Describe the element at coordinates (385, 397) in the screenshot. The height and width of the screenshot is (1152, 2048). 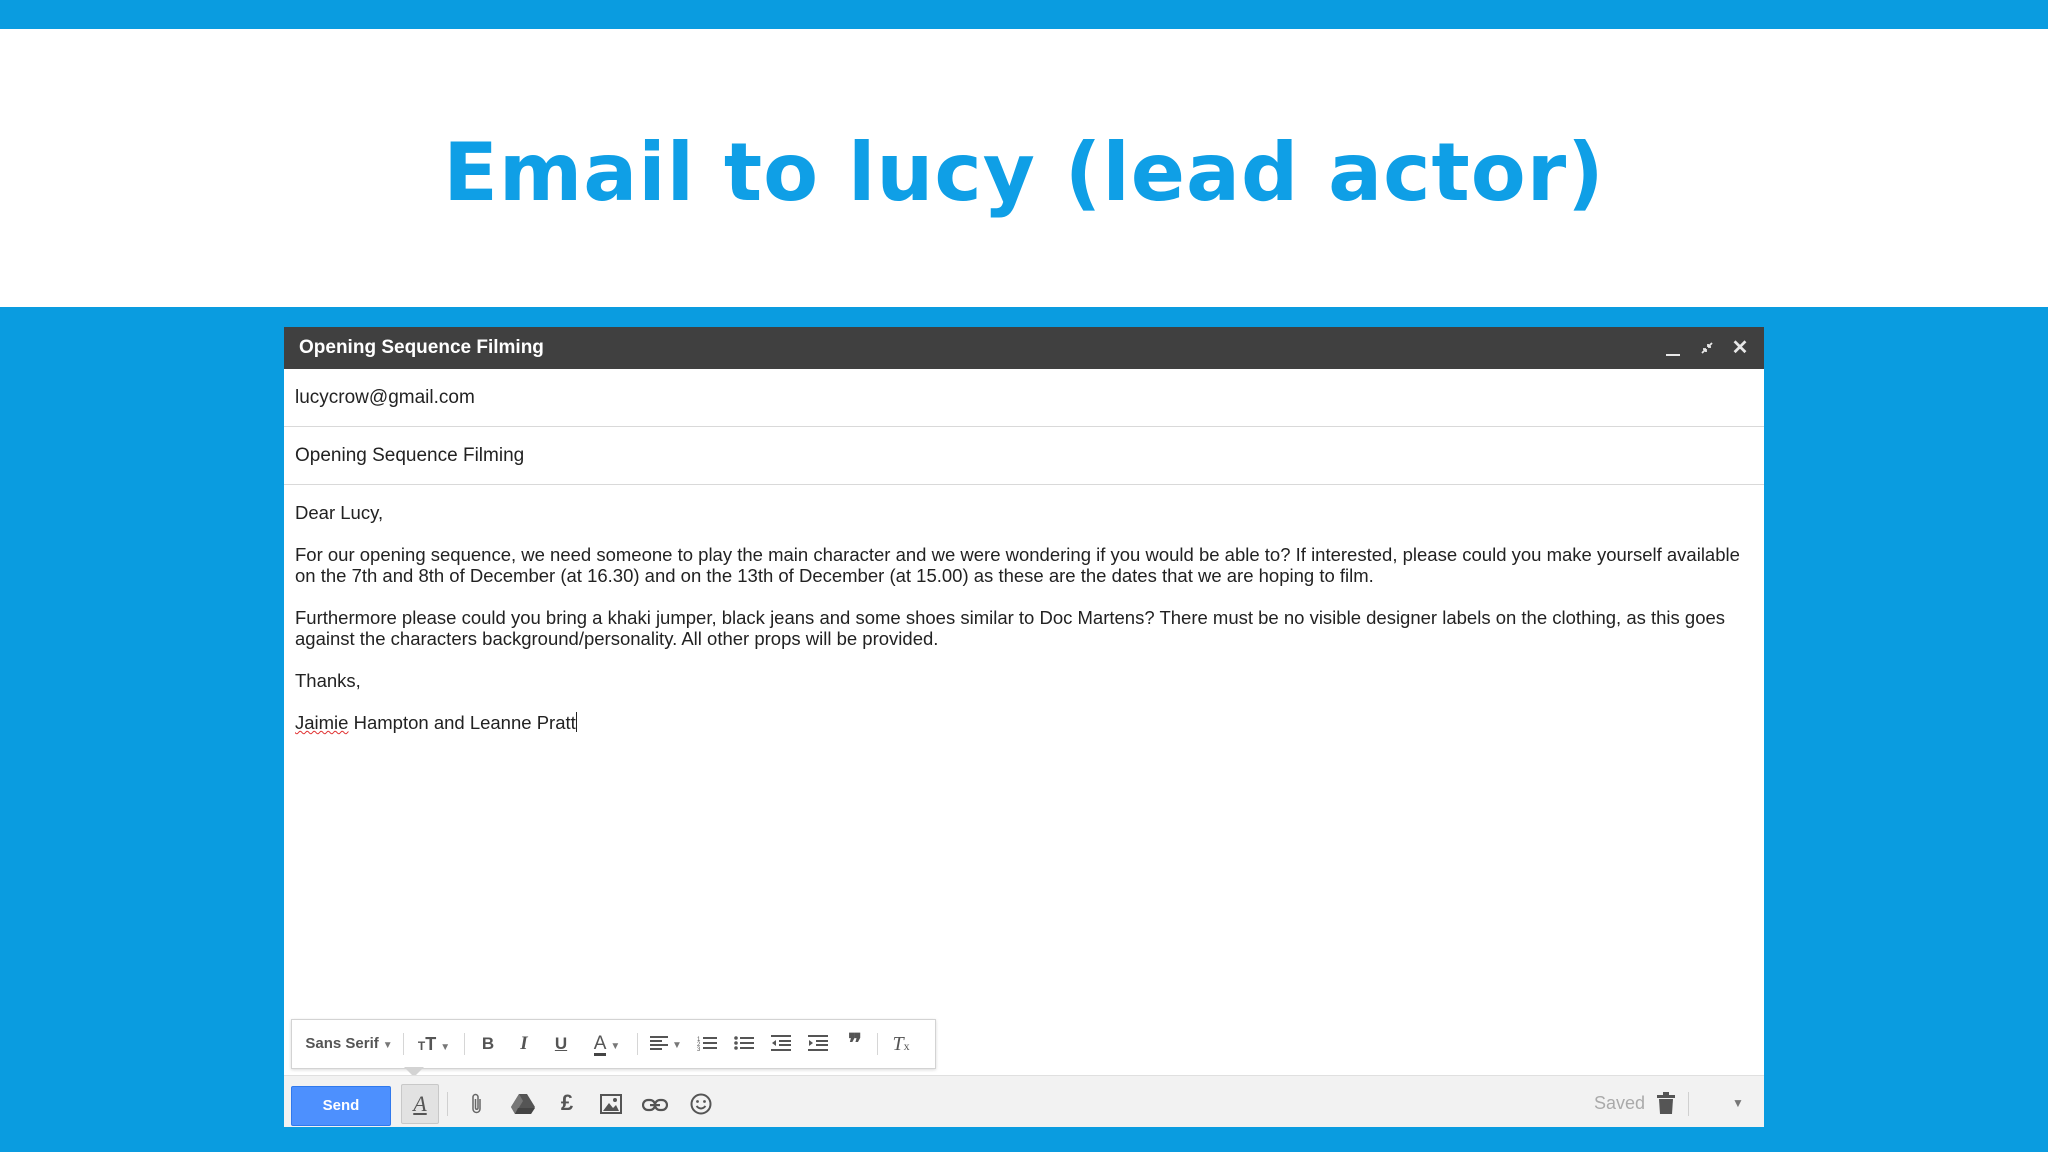
I see `to-recipient: lucycrow@gmail.com` at that location.